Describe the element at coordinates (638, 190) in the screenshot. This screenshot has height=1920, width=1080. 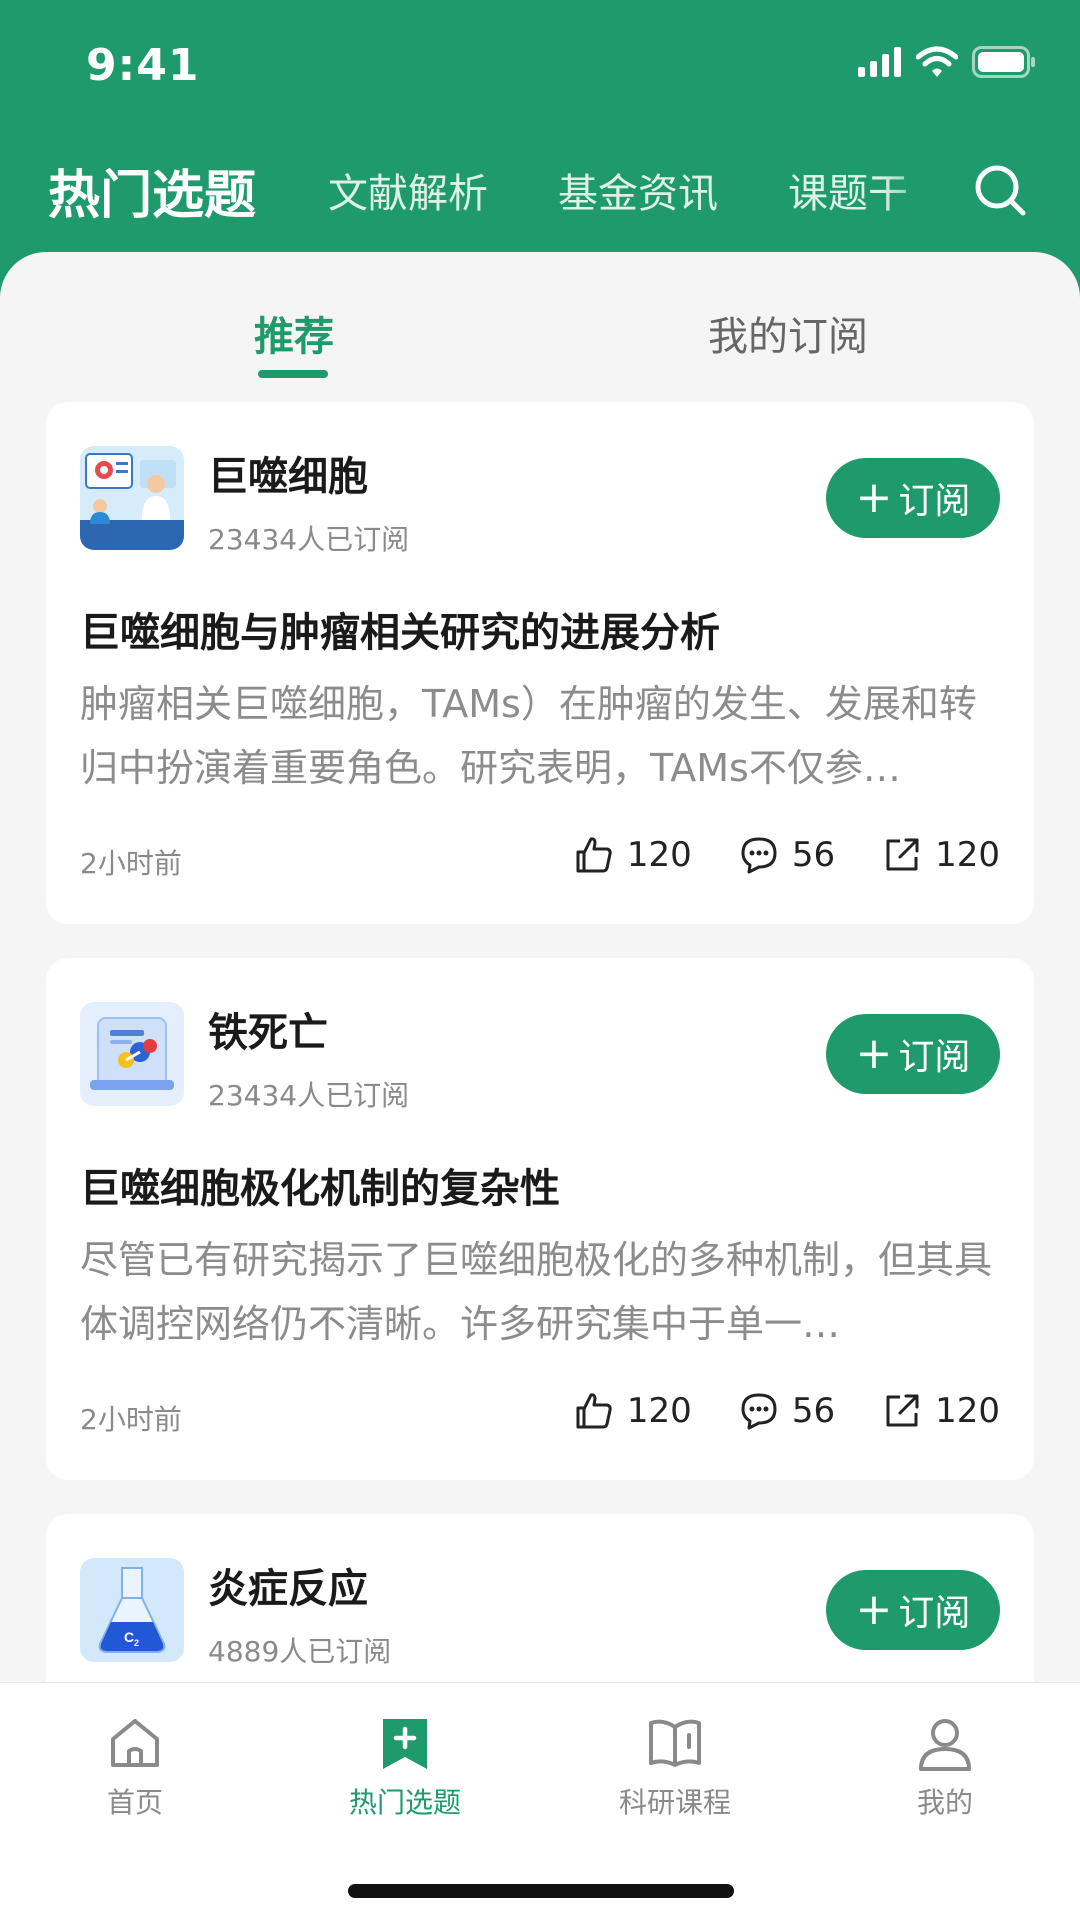
I see `tab-fund-news: 基金资讯` at that location.